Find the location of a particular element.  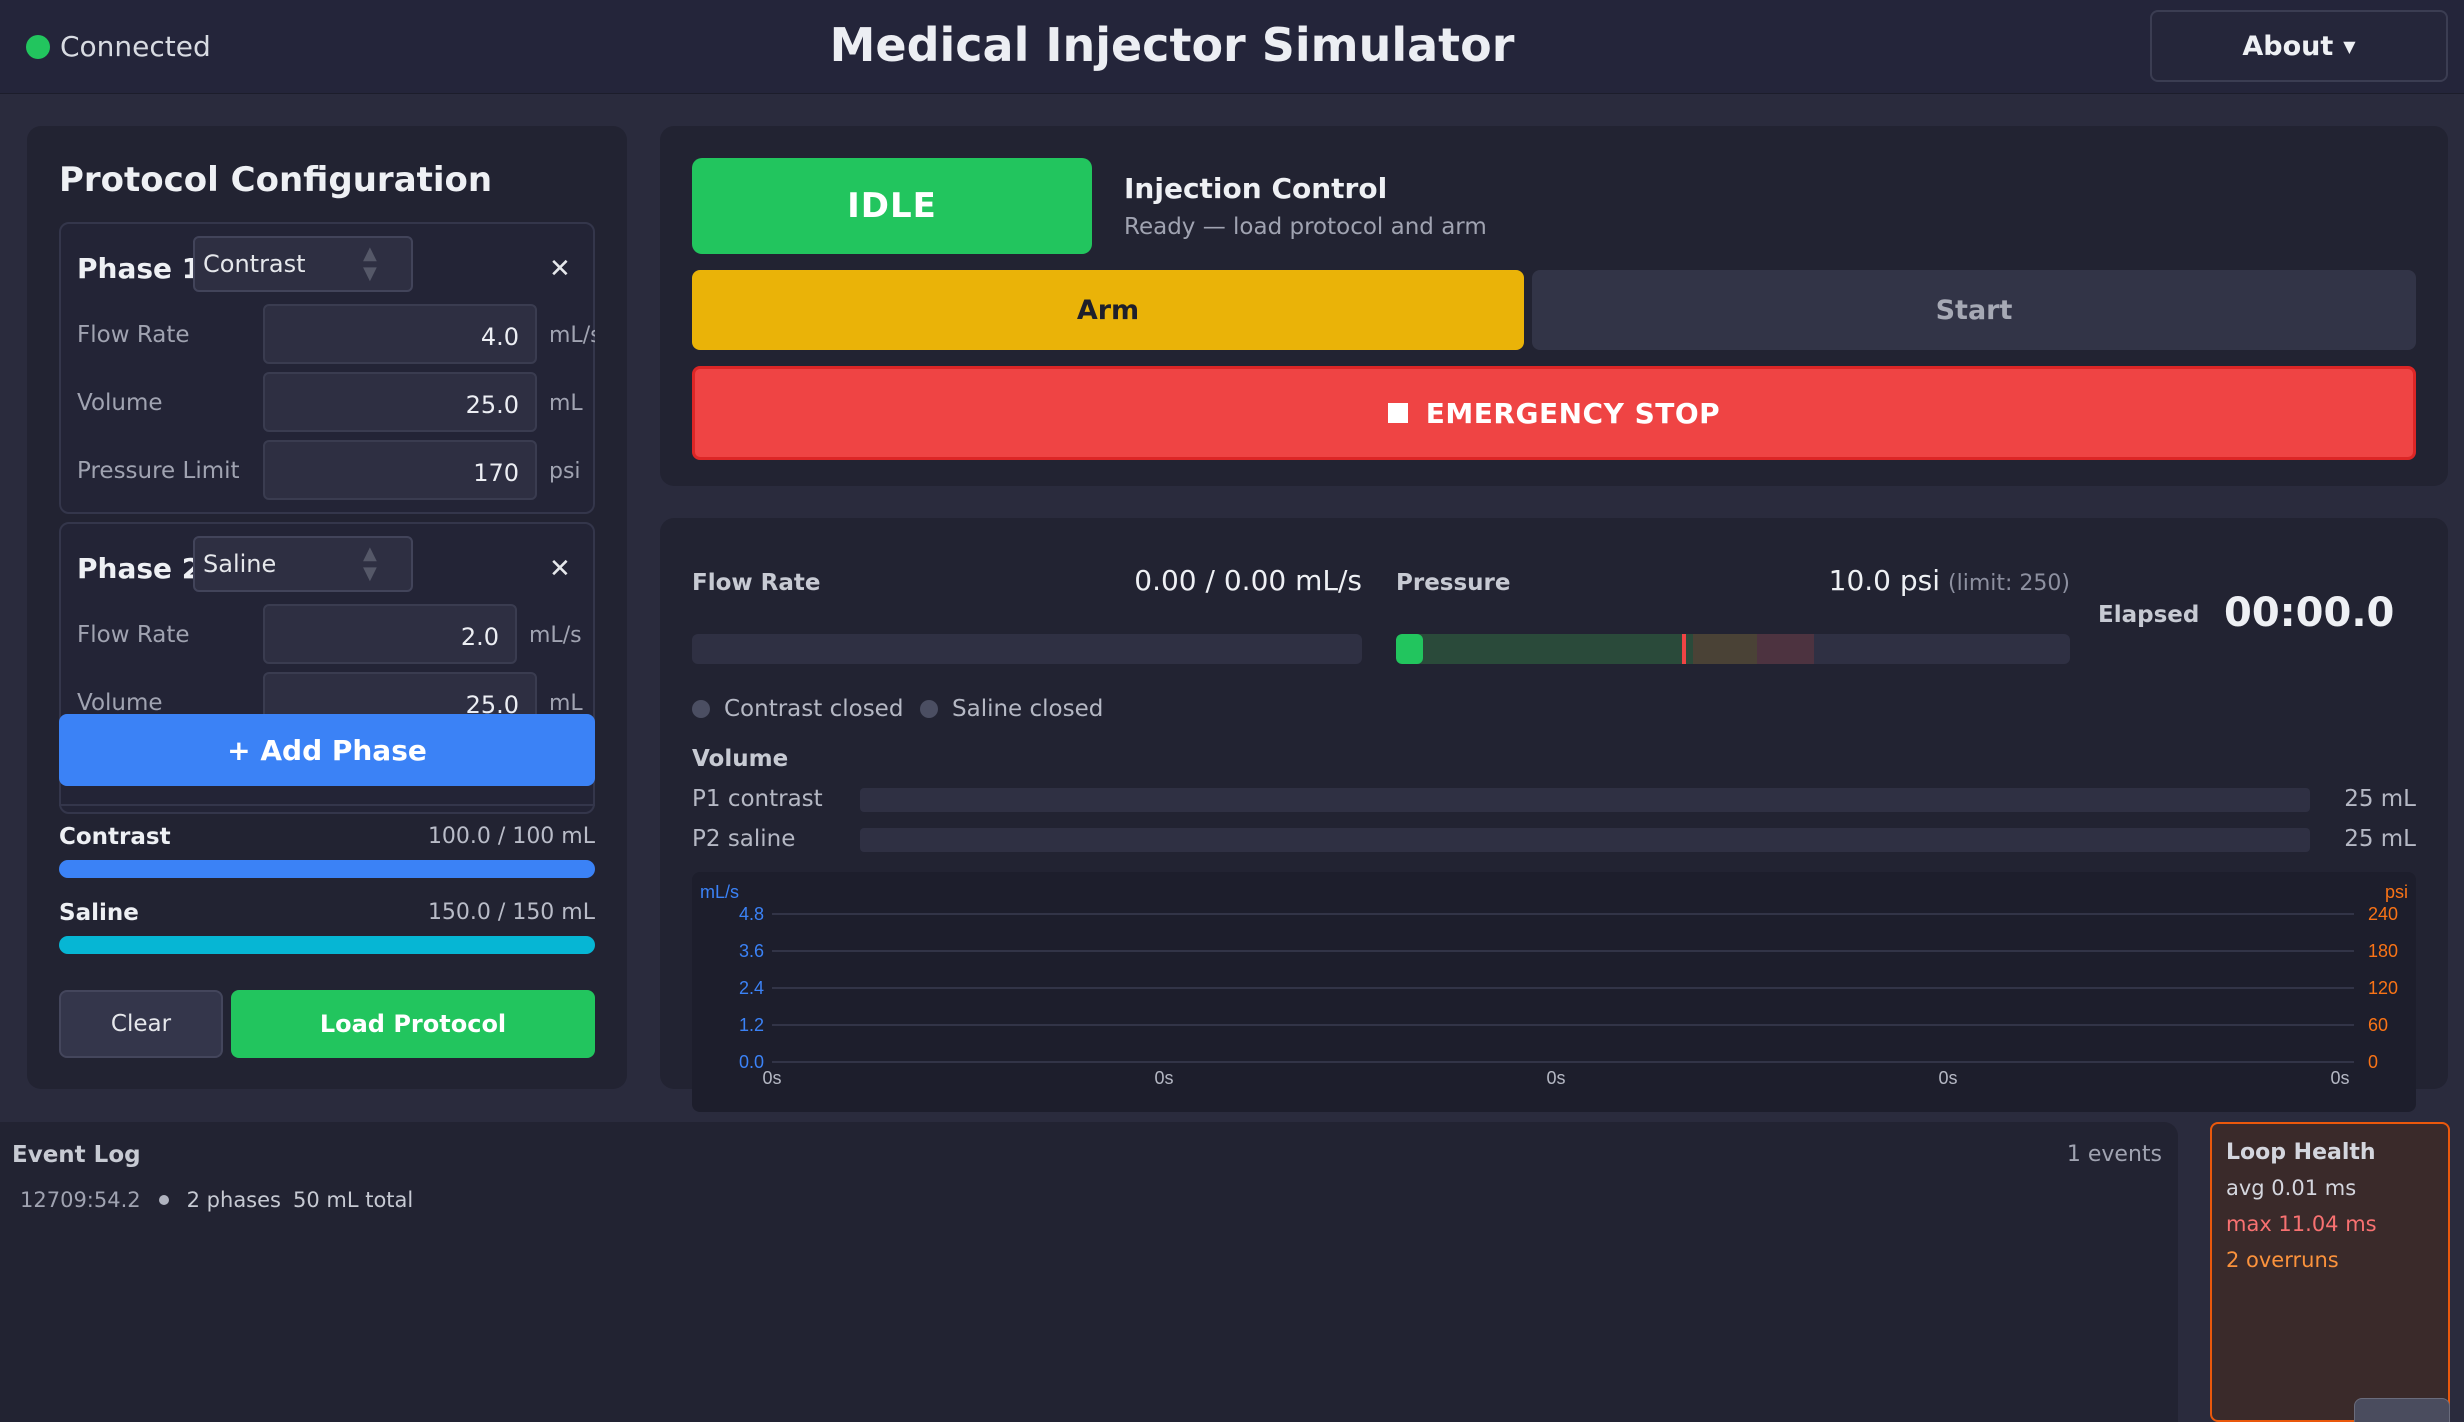

load-protocol-button: Load Protocol is located at coordinates (413, 1024).